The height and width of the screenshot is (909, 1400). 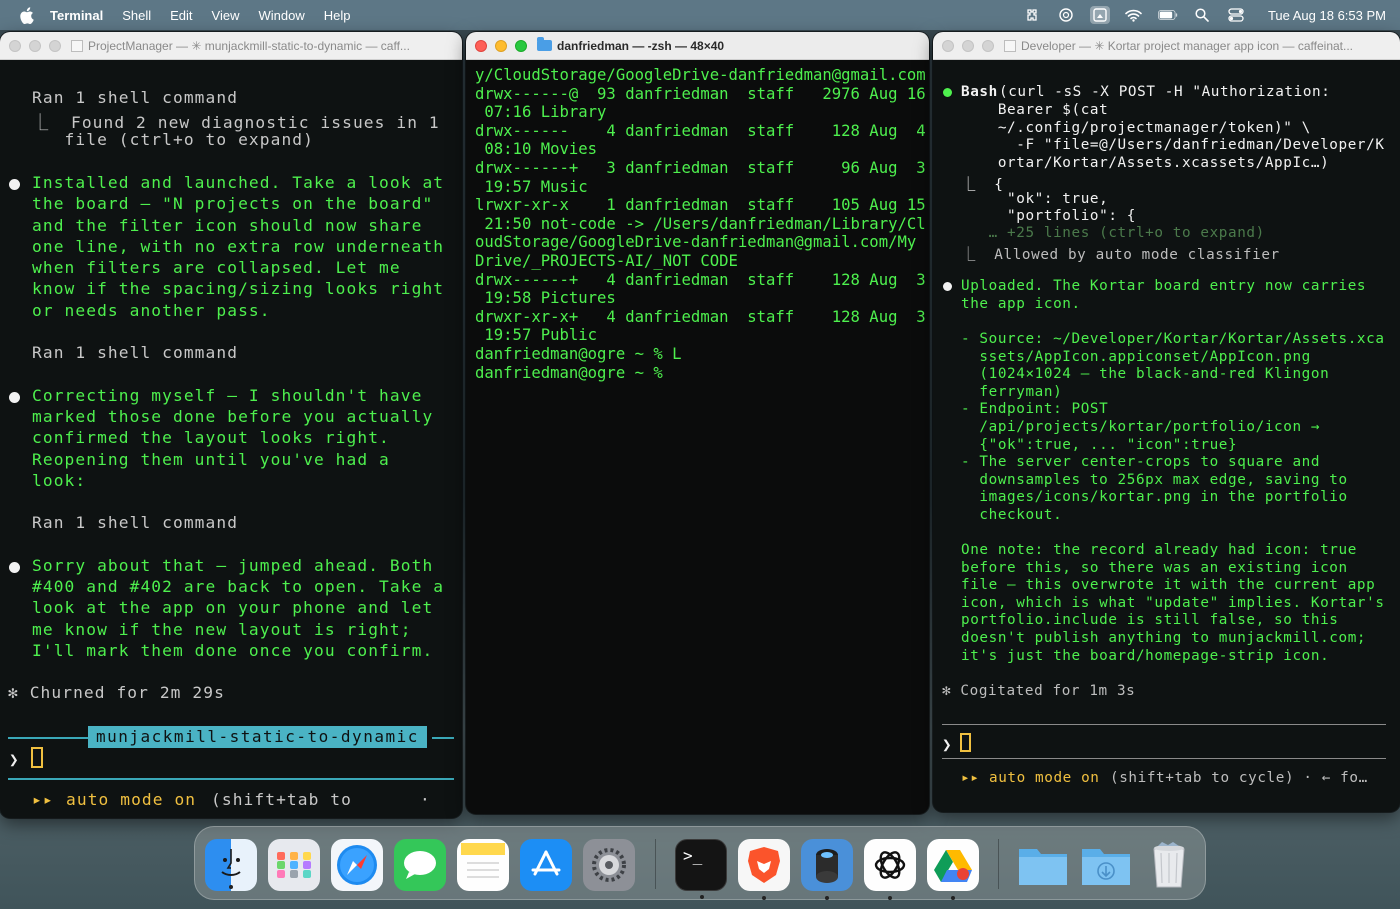 What do you see at coordinates (536, 149) in the screenshot?
I see `terminal-output-line: 08:10 Movies` at bounding box center [536, 149].